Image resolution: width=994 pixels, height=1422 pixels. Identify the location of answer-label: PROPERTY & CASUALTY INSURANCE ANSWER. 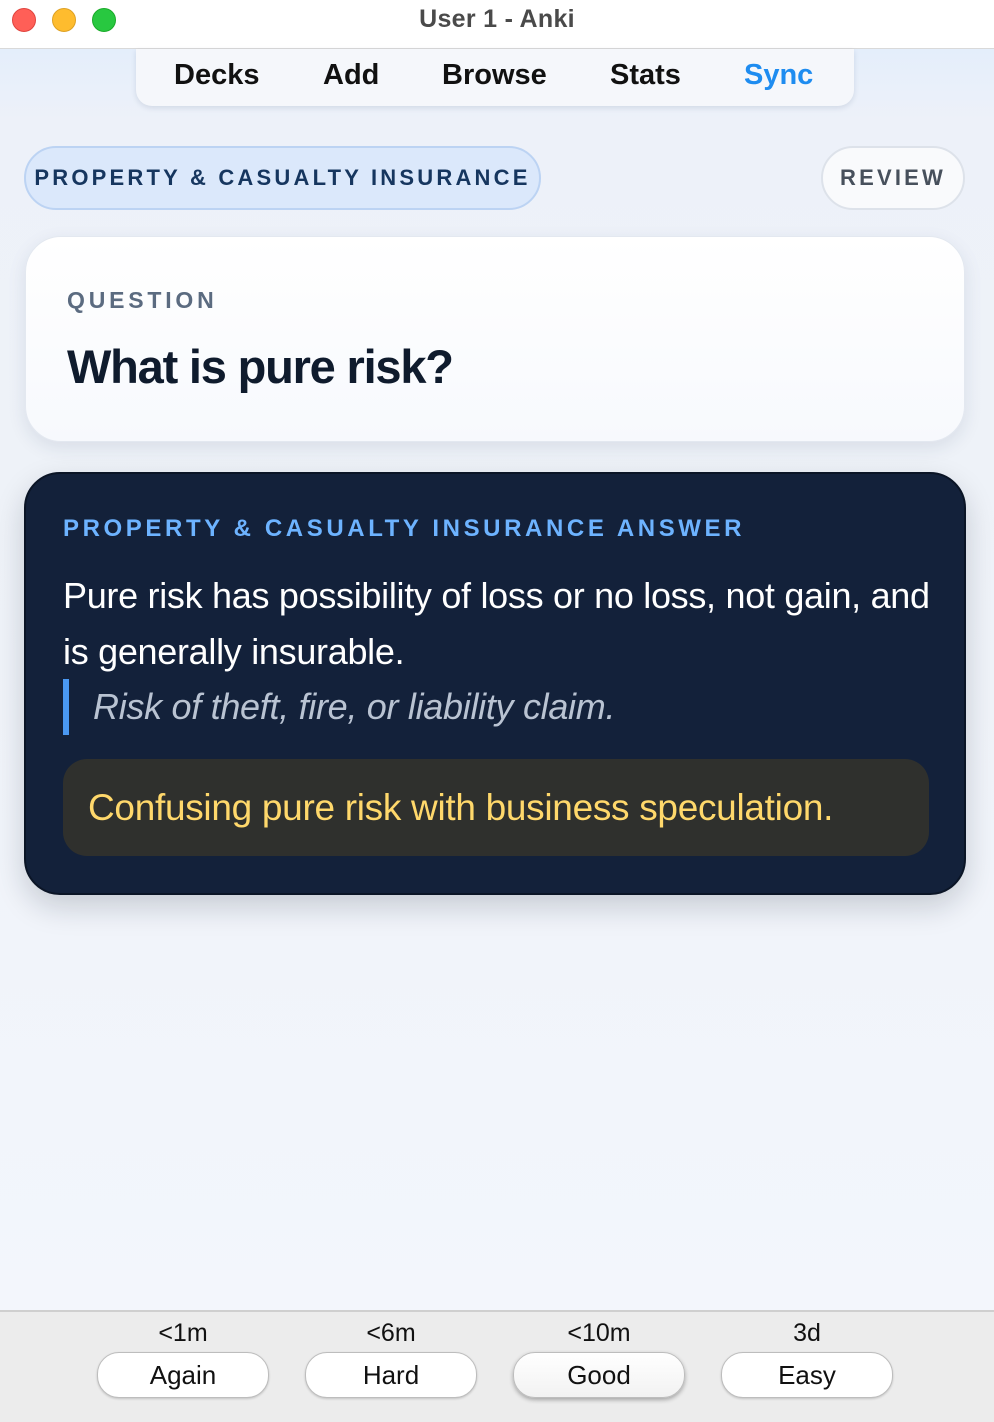
(404, 528).